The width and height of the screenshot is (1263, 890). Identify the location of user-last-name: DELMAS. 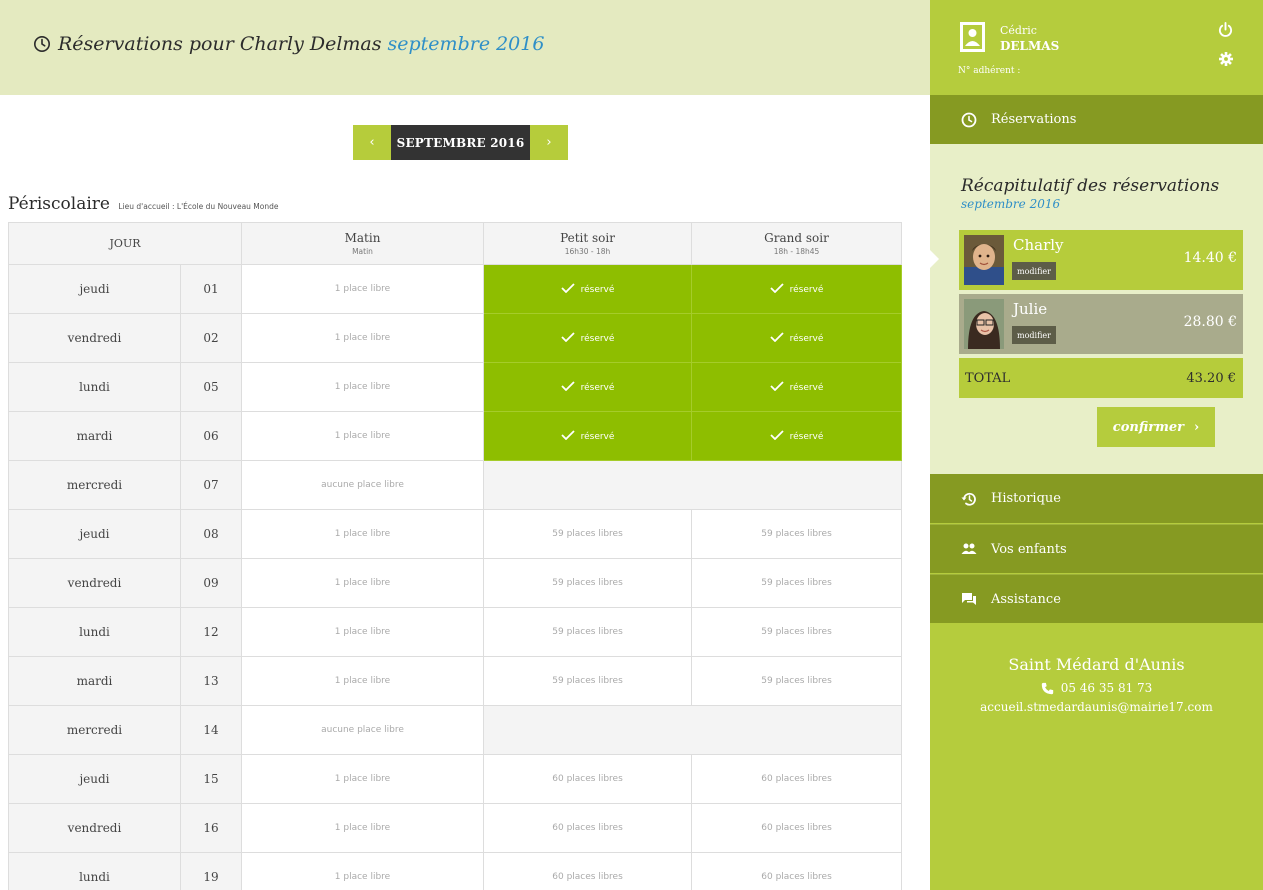
(1030, 46).